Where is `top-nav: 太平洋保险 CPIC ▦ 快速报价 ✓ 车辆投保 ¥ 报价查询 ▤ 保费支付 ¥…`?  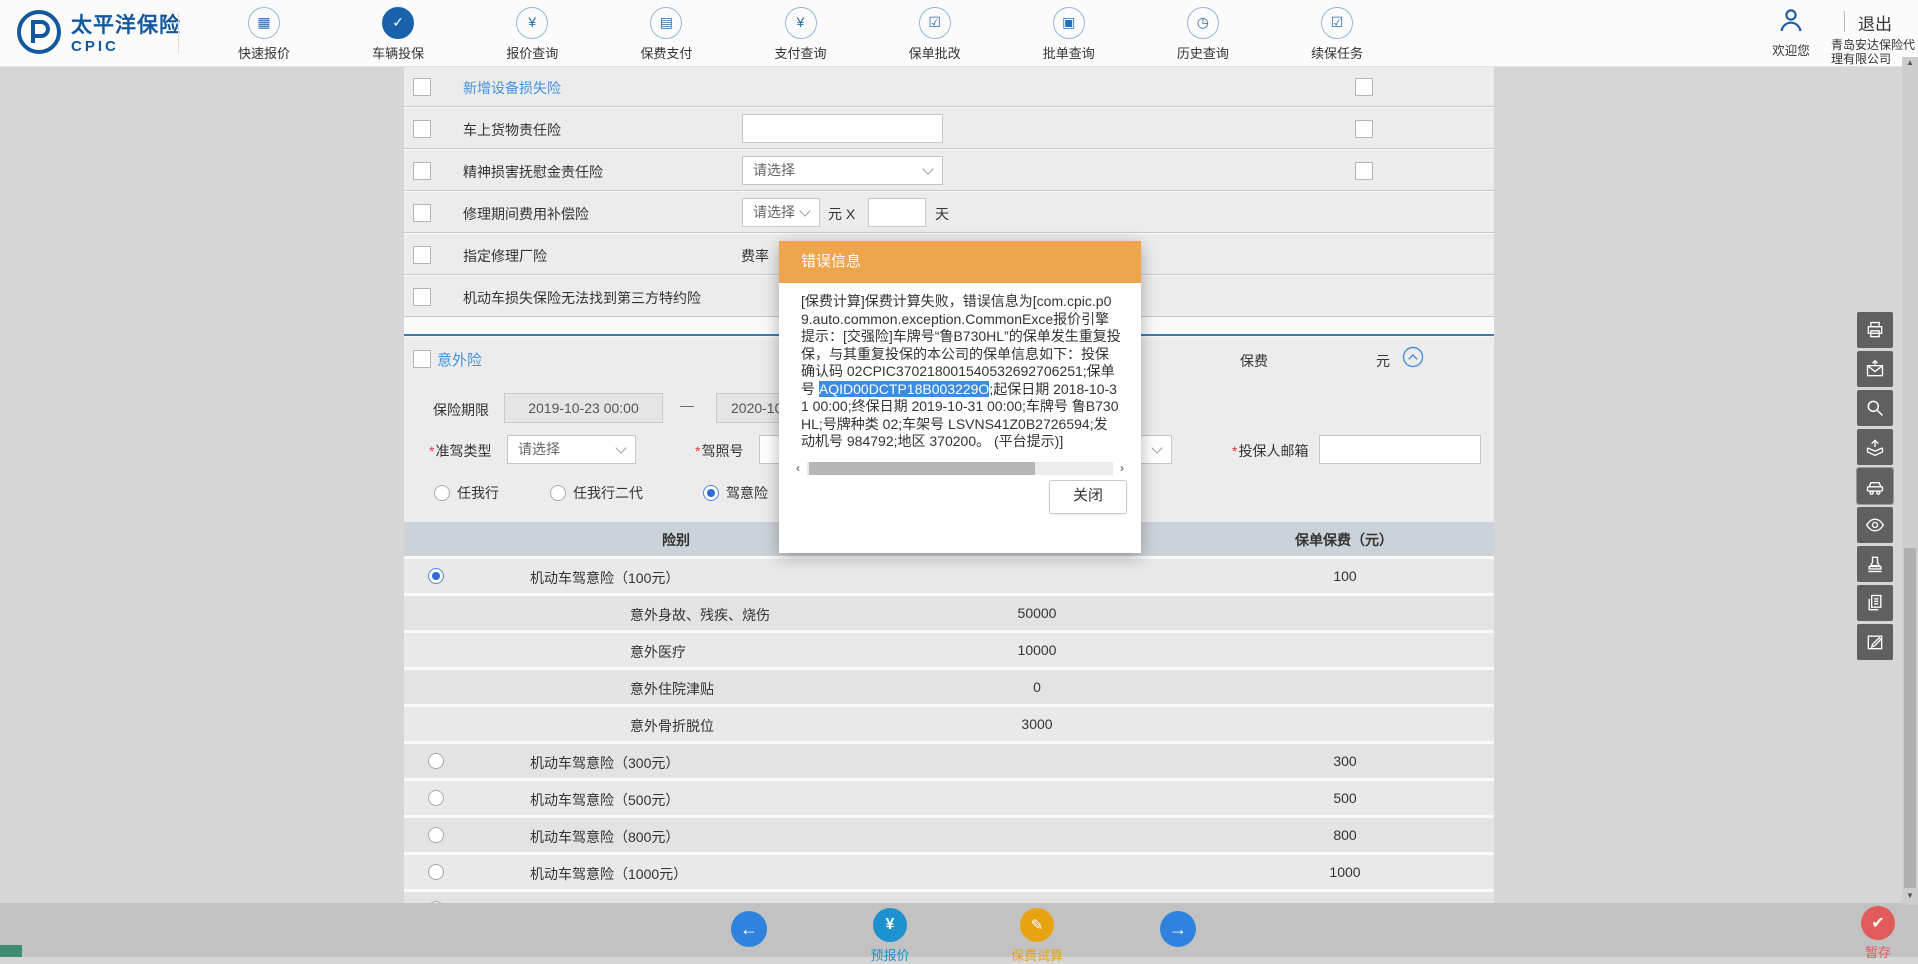 top-nav: 太平洋保险 CPIC ▦ 快速报价 ✓ 车辆投保 ¥ 报价查询 ▤ 保费支付 ¥… is located at coordinates (959, 33).